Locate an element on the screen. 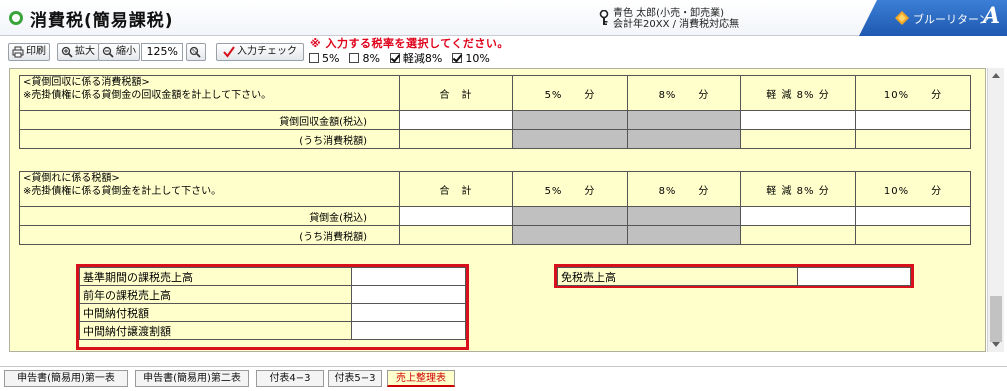  tab-form2: 申告書(簡易用)第二表 is located at coordinates (192, 378).